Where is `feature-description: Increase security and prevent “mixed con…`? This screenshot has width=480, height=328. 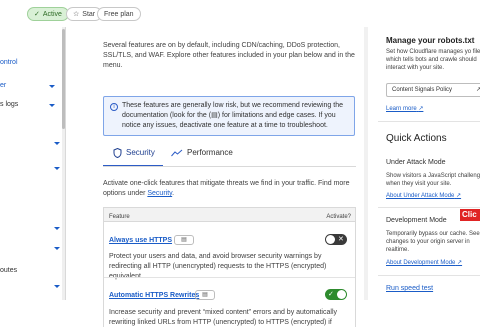
feature-description: Increase security and prevent “mixed con… is located at coordinates (223, 317).